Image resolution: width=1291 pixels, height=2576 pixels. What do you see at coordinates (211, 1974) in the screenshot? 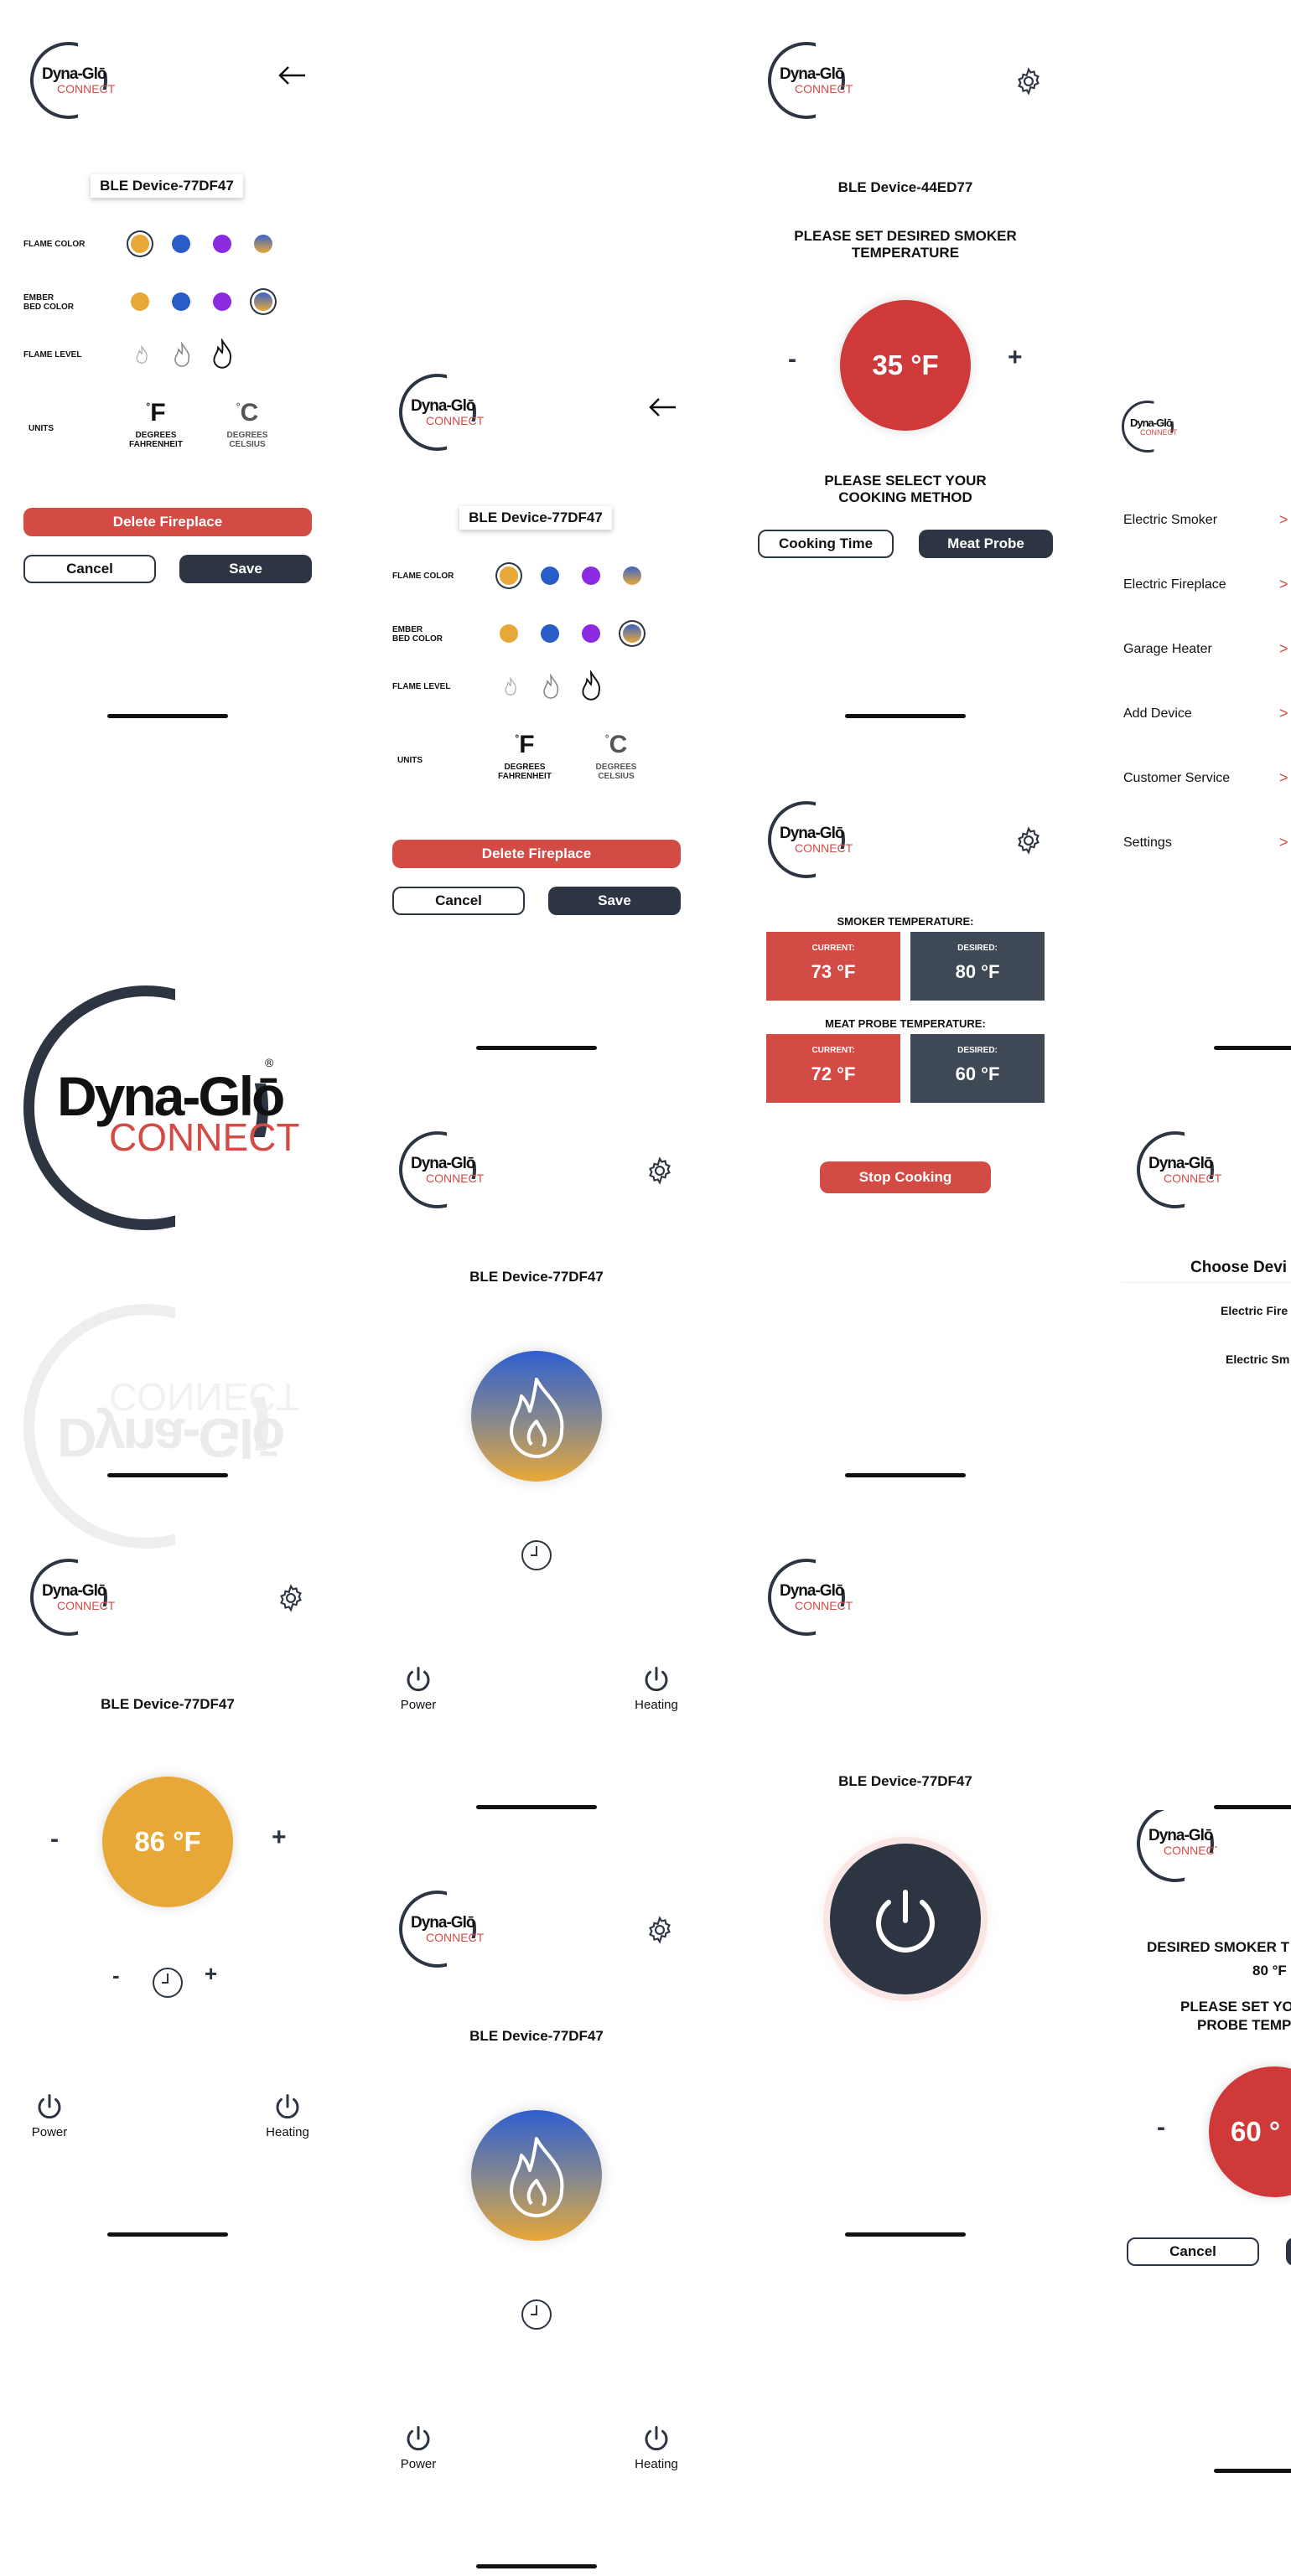
I see `timer-plus-button: +` at bounding box center [211, 1974].